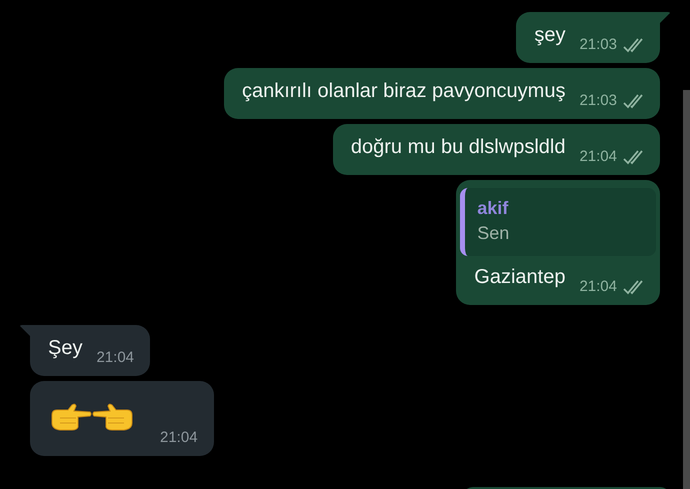  Describe the element at coordinates (493, 208) in the screenshot. I see `quote-author: akif` at that location.